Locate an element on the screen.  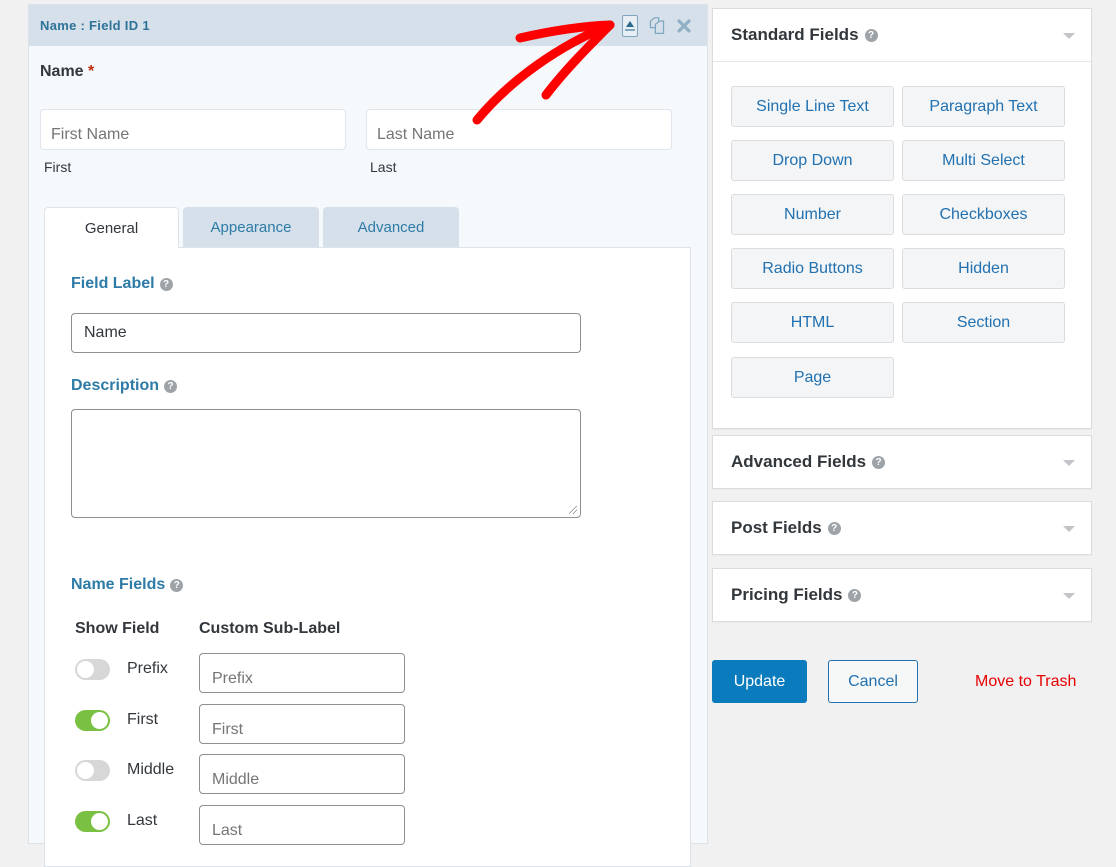
add-hidden-button: Hidden is located at coordinates (983, 268).